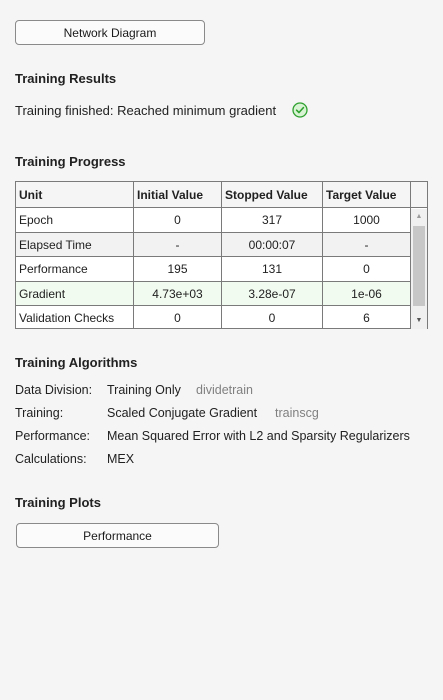  What do you see at coordinates (75, 244) in the screenshot?
I see `table-cell-unit: Elapsed Time` at bounding box center [75, 244].